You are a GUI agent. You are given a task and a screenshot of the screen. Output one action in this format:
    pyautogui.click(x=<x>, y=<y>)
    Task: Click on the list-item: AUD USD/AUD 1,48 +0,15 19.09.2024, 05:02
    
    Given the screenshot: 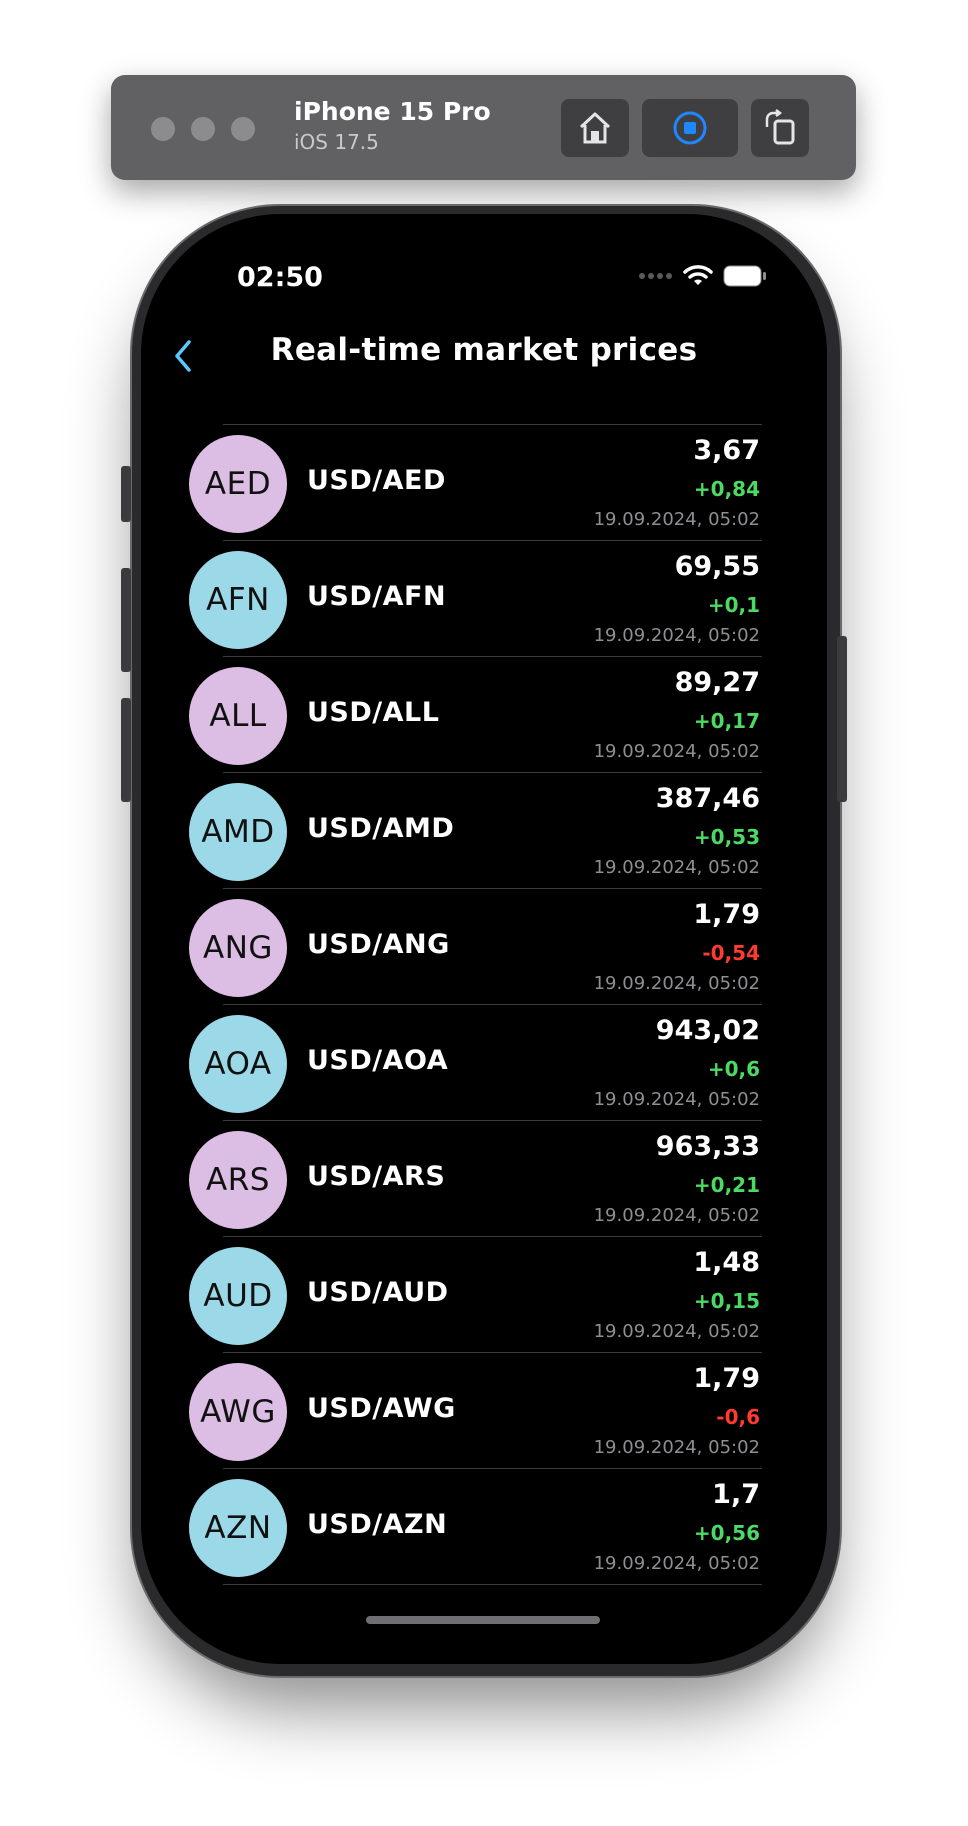 What is the action you would take?
    pyautogui.click(x=484, y=1295)
    